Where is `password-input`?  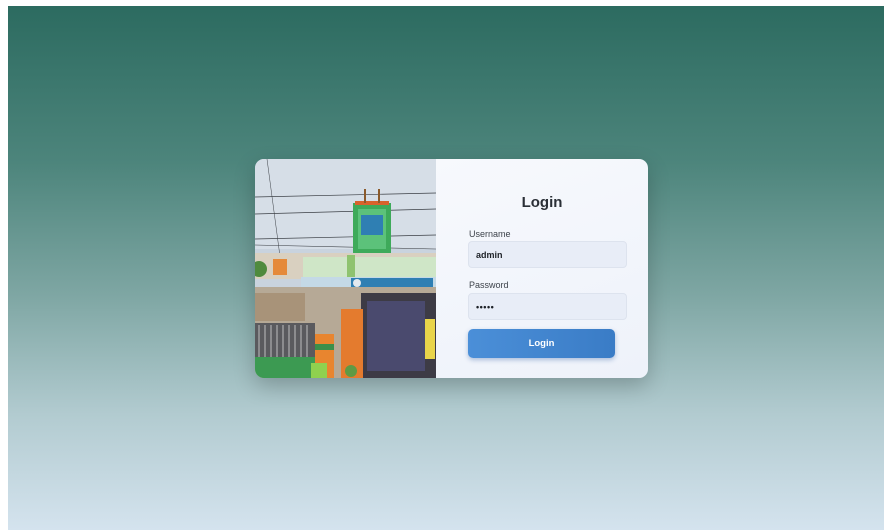
password-input is located at coordinates (547, 306).